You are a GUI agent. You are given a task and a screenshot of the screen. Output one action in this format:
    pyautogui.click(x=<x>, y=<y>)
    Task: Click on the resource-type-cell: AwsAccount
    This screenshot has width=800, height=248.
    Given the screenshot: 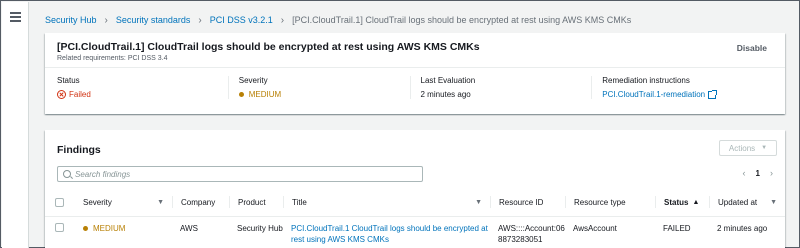 What is the action you would take?
    pyautogui.click(x=595, y=228)
    